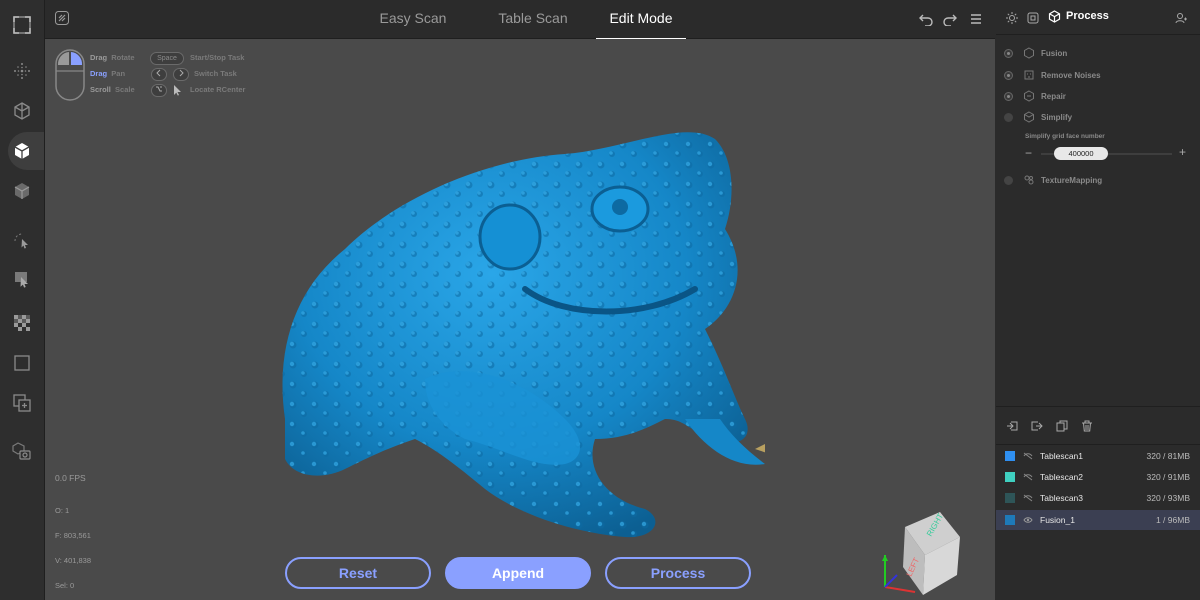  What do you see at coordinates (62, 18) in the screenshot?
I see `app-logo-icon` at bounding box center [62, 18].